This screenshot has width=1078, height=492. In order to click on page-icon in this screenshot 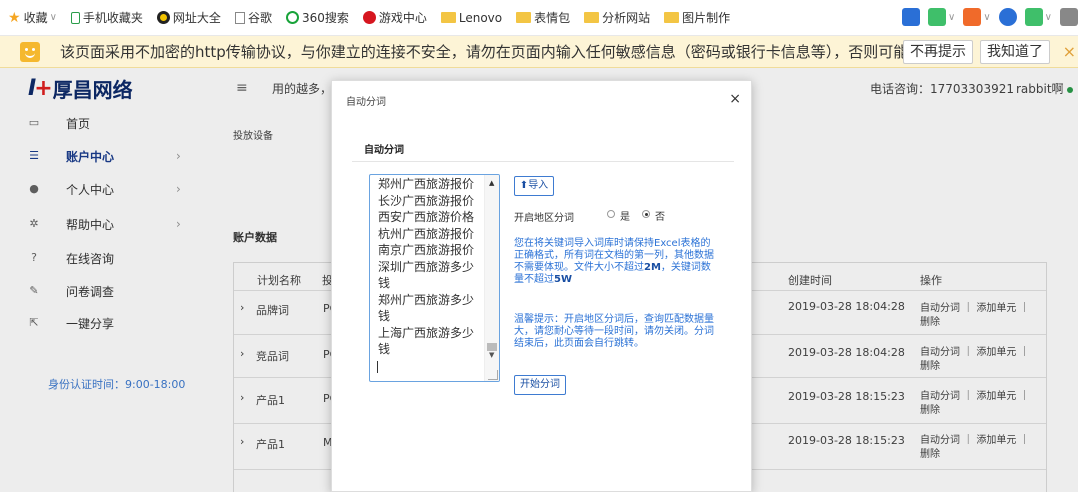, I will do `click(239, 17)`.